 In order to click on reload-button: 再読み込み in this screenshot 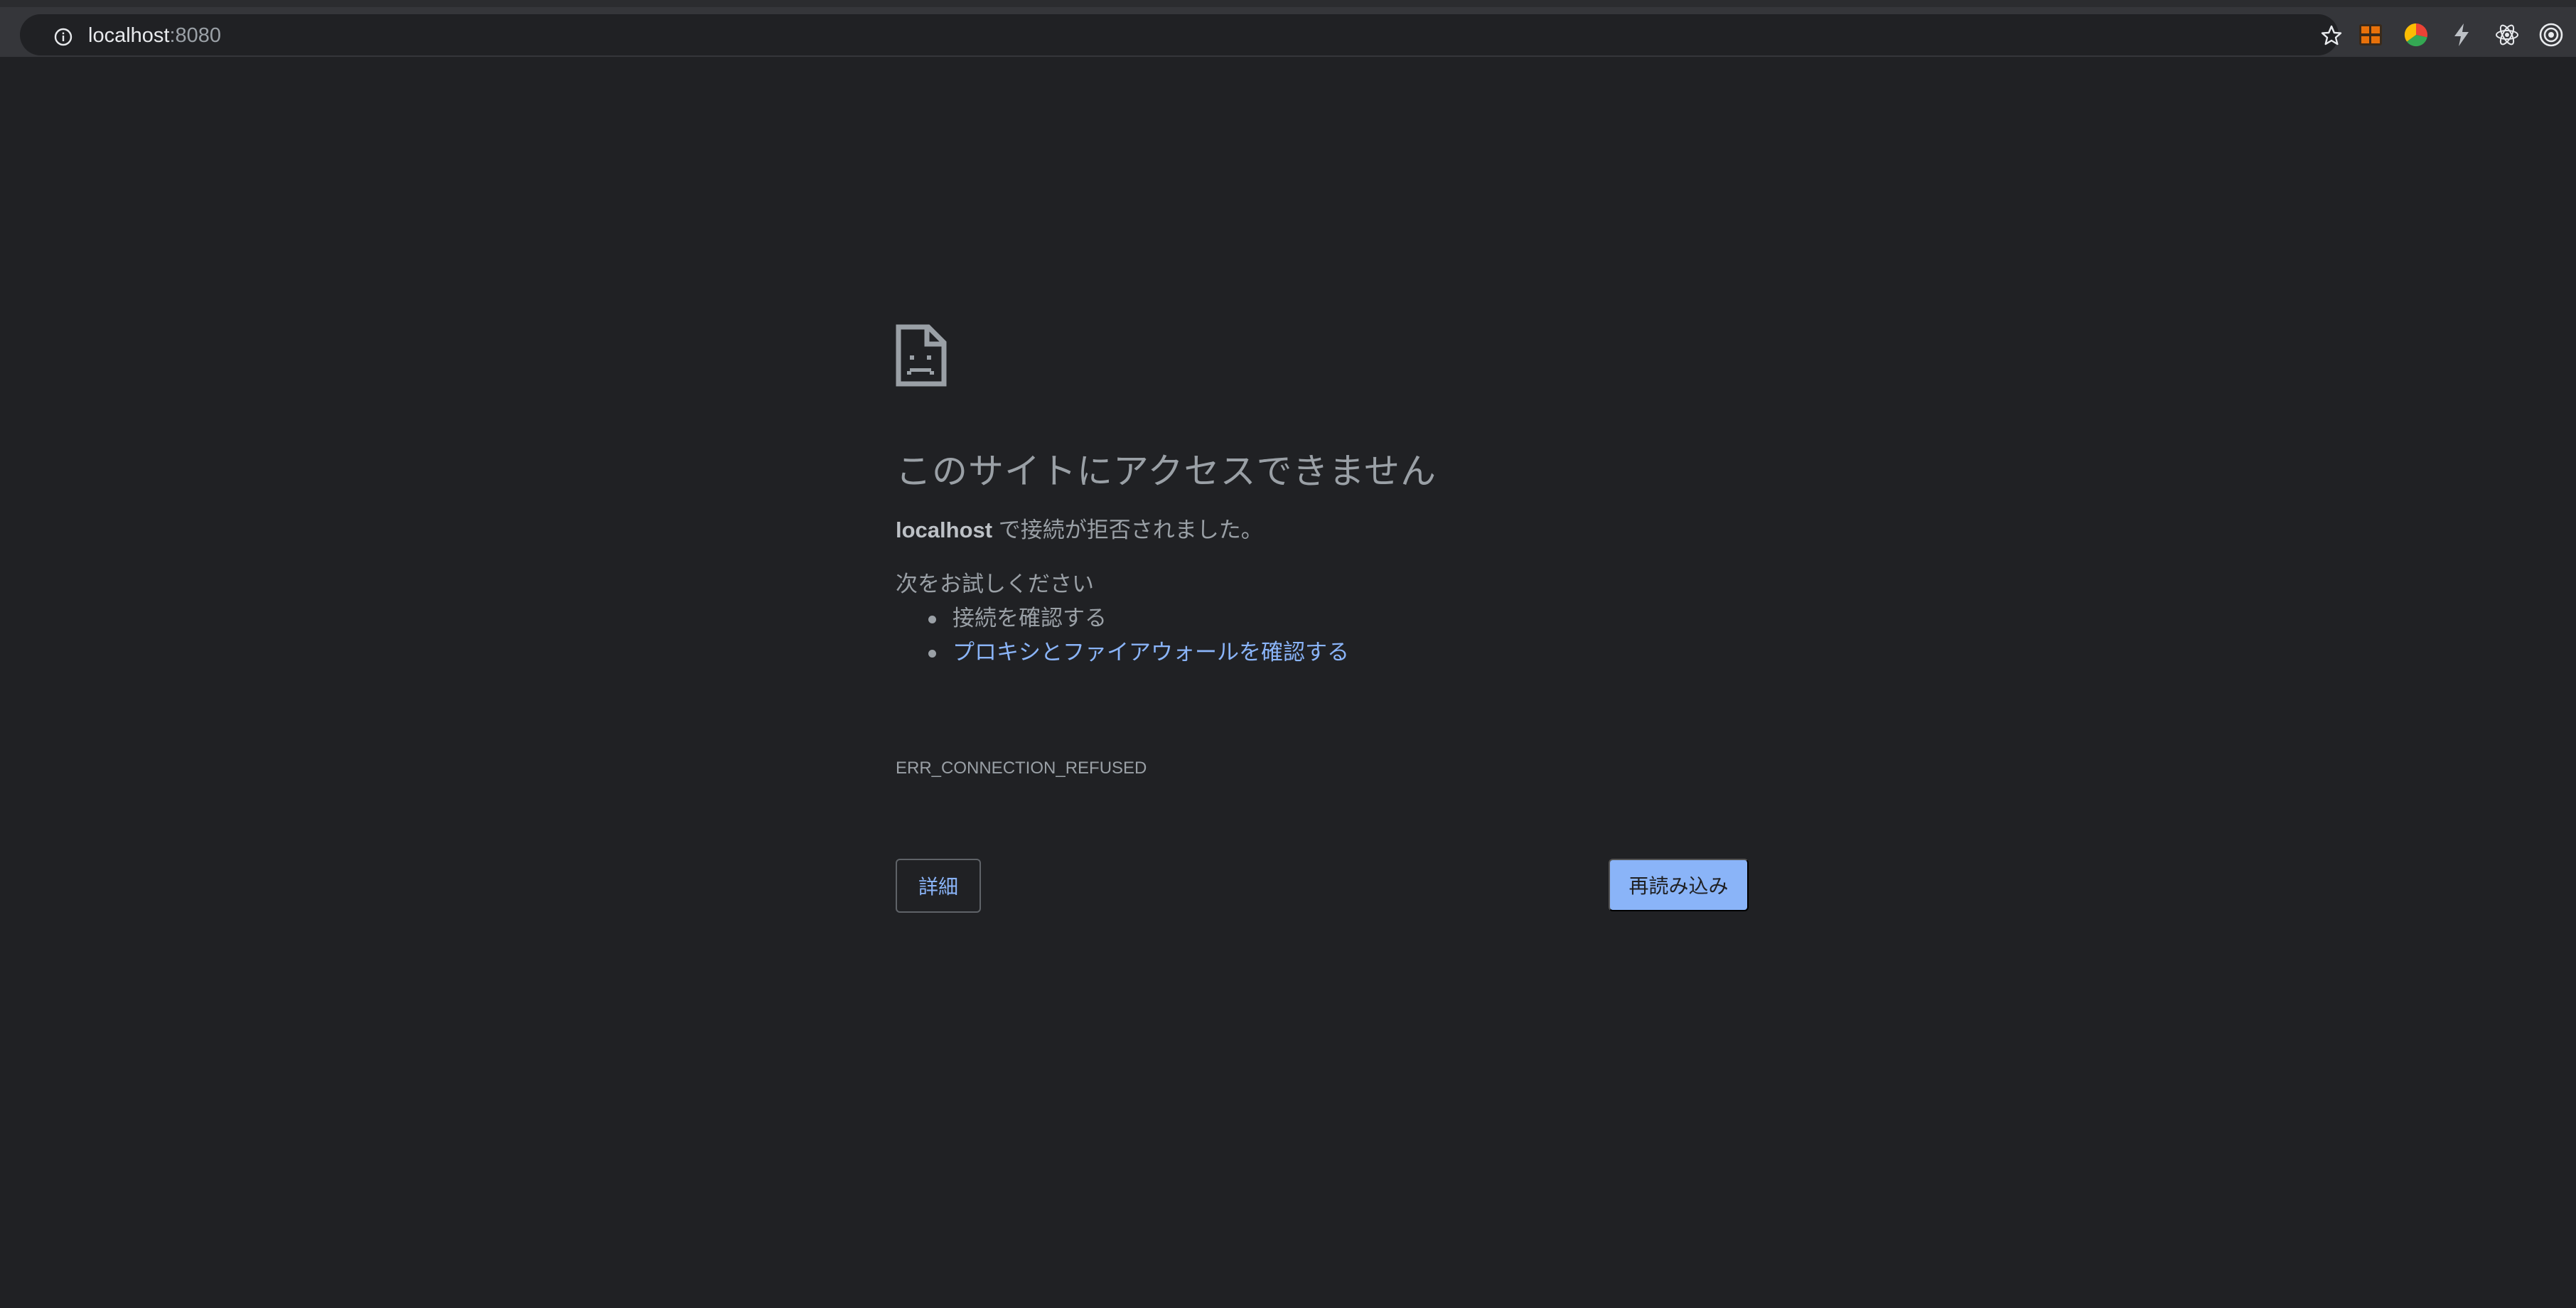, I will do `click(1679, 885)`.